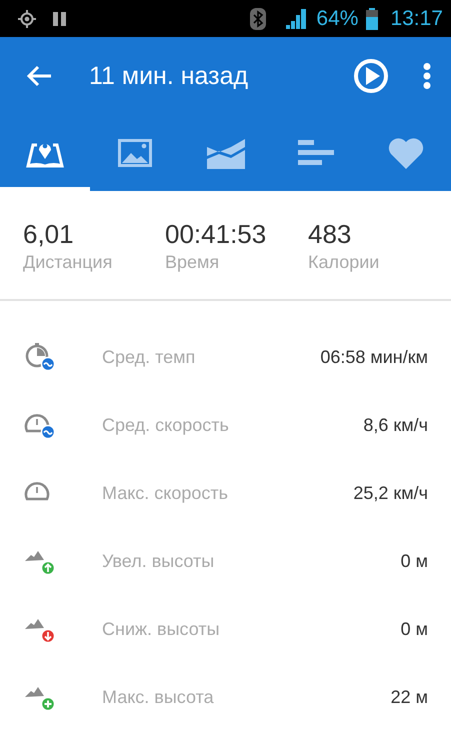 The image size is (451, 751). I want to click on signal-icon, so click(297, 18).